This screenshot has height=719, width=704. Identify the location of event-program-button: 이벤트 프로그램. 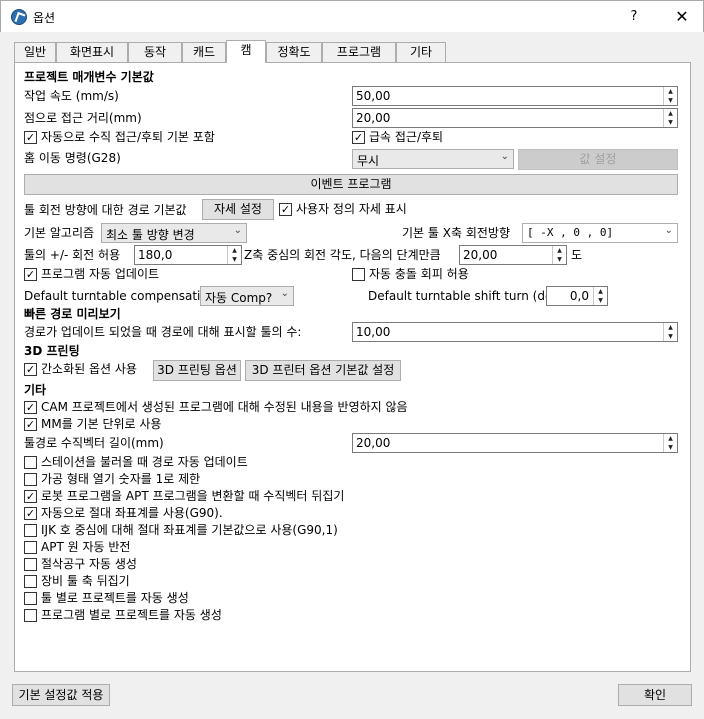
(351, 184).